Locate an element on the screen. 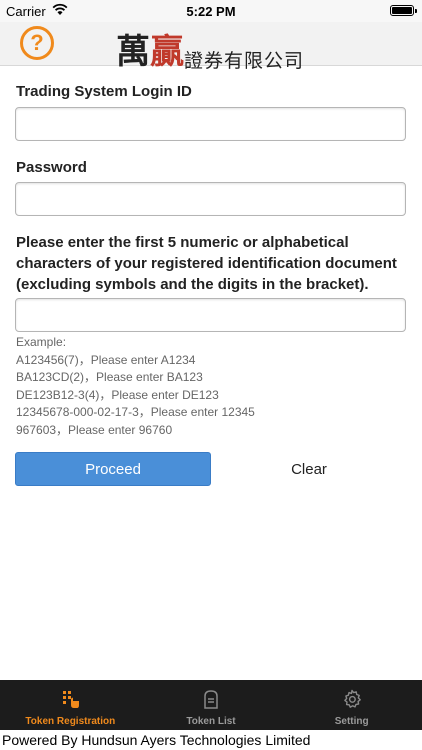 The width and height of the screenshot is (422, 750). tab-token-list: Token List is located at coordinates (211, 705).